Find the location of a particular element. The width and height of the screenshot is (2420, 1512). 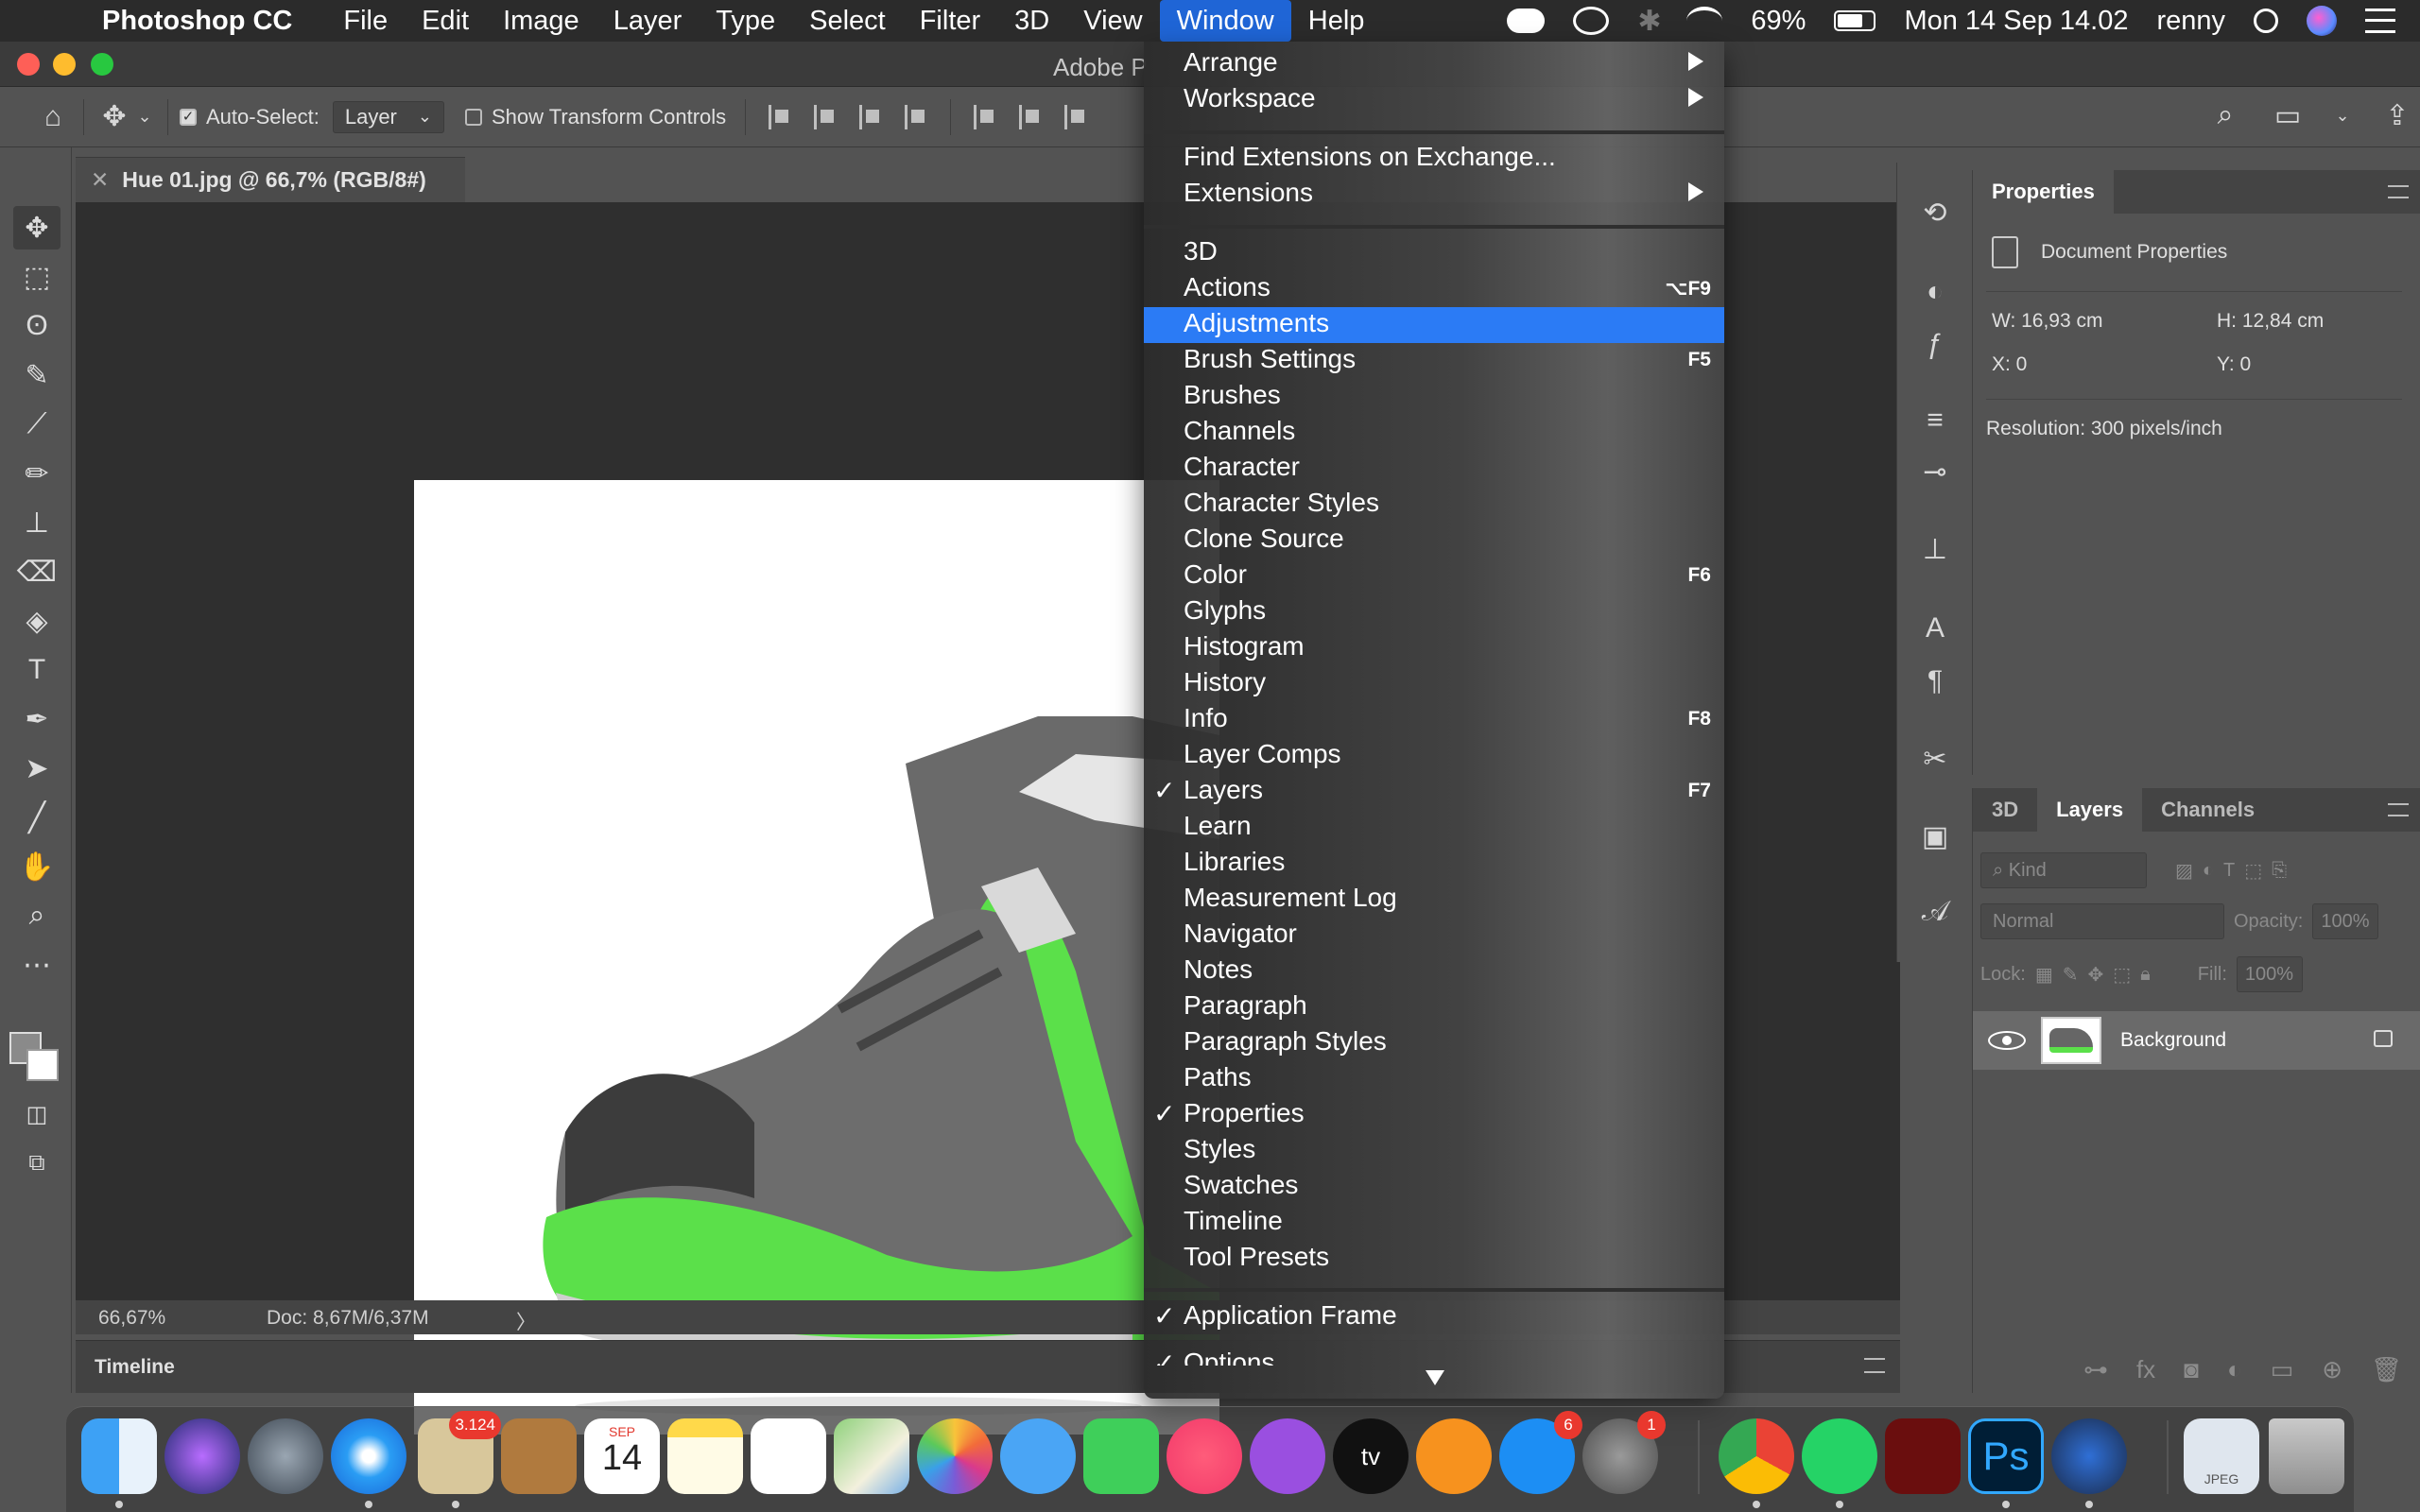

rectangular-marquee-icon: ⬚ is located at coordinates (36, 277).